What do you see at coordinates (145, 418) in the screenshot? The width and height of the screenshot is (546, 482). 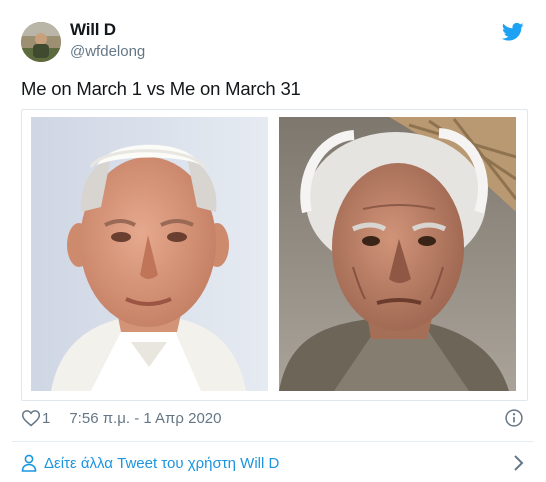 I see `tweet-timestamp: 7:56 π.μ. - 1 Απρ 2020` at bounding box center [145, 418].